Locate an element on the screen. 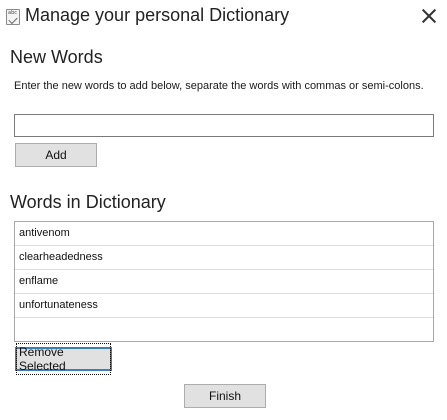  remove-selected-label: Remove Selected is located at coordinates (63, 359).